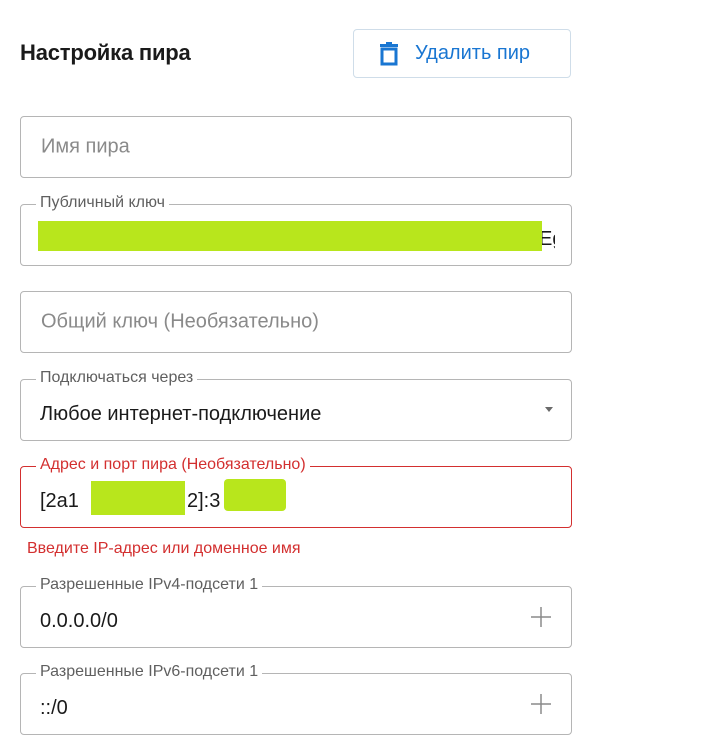  I want to click on page-title: Настройка пира, so click(105, 52).